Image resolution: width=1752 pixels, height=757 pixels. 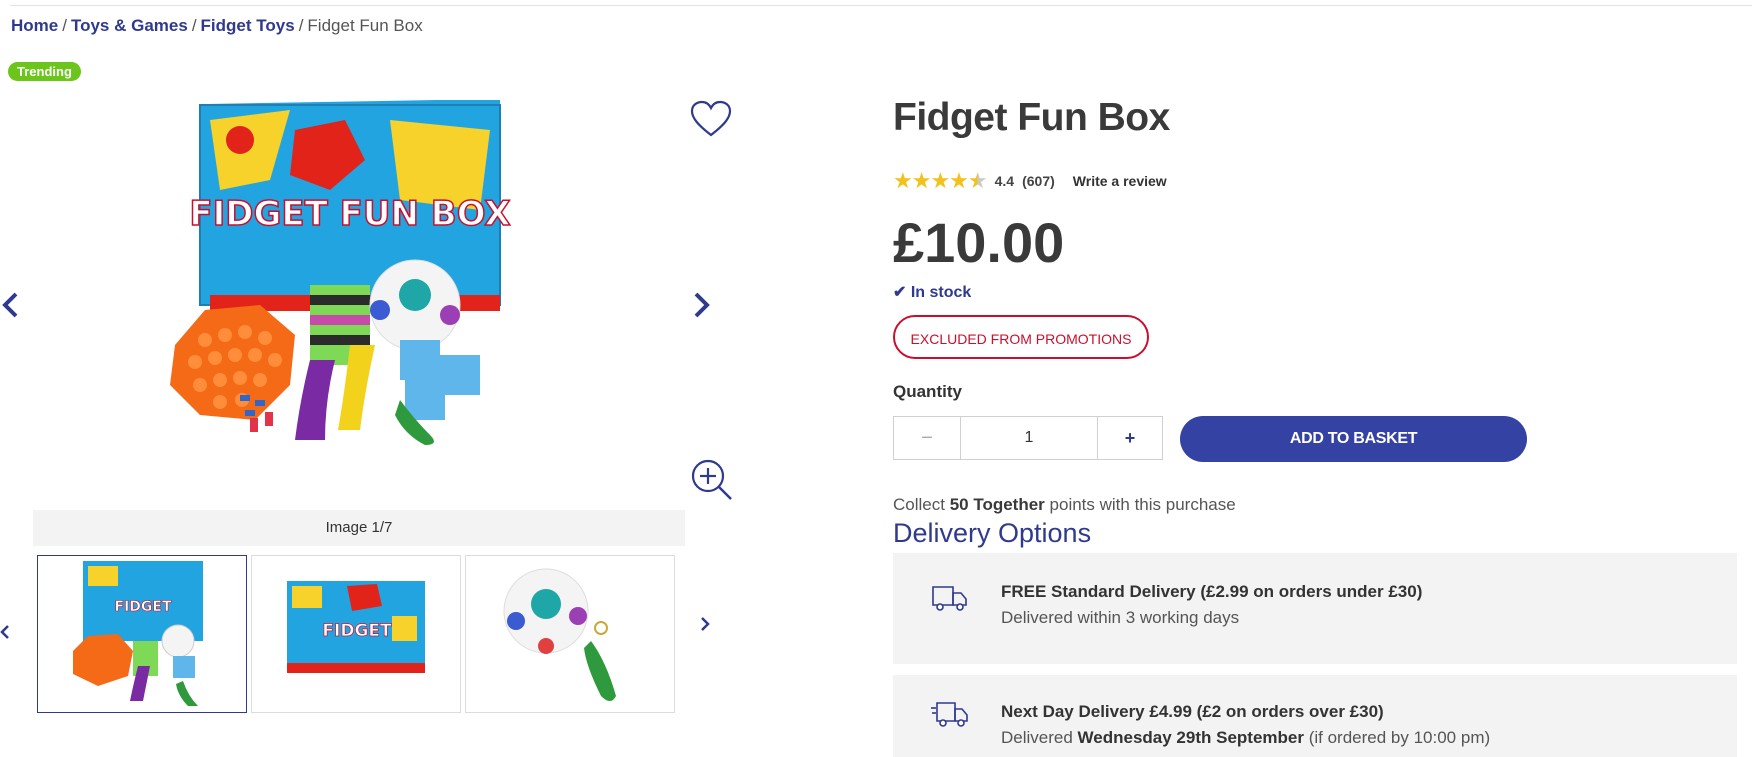 I want to click on delivery-option-standard-subtitle: Delivered within 3 working days, so click(x=1120, y=617).